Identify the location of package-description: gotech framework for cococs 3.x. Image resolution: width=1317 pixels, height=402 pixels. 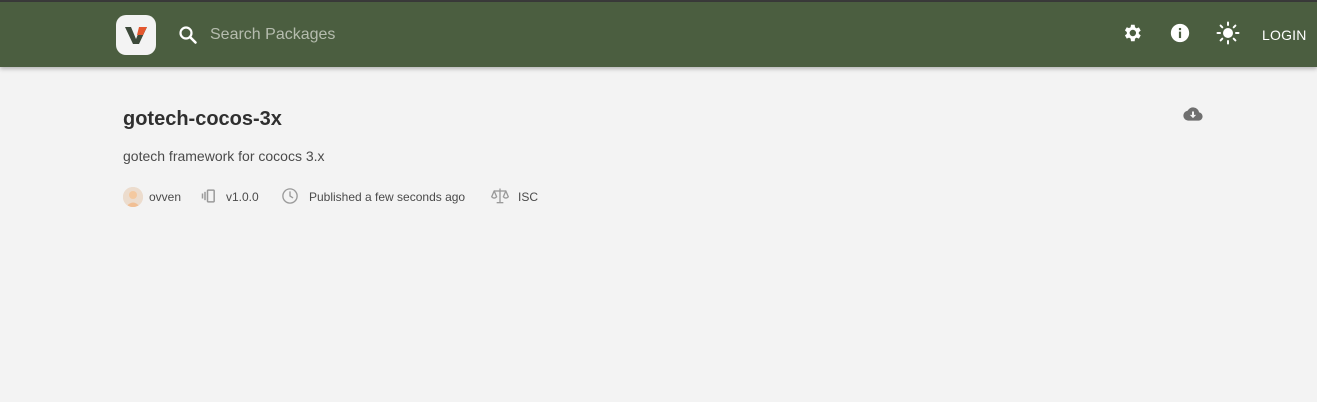
(224, 156).